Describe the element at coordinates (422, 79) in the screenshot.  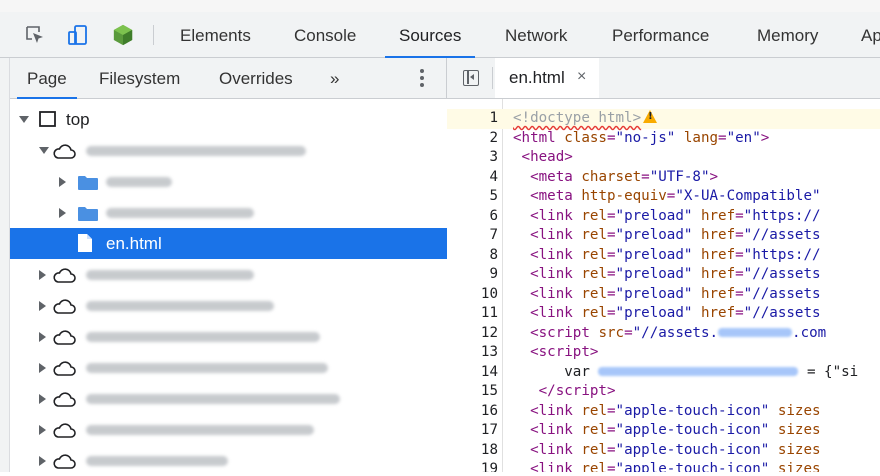
I see `more-options-icon` at that location.